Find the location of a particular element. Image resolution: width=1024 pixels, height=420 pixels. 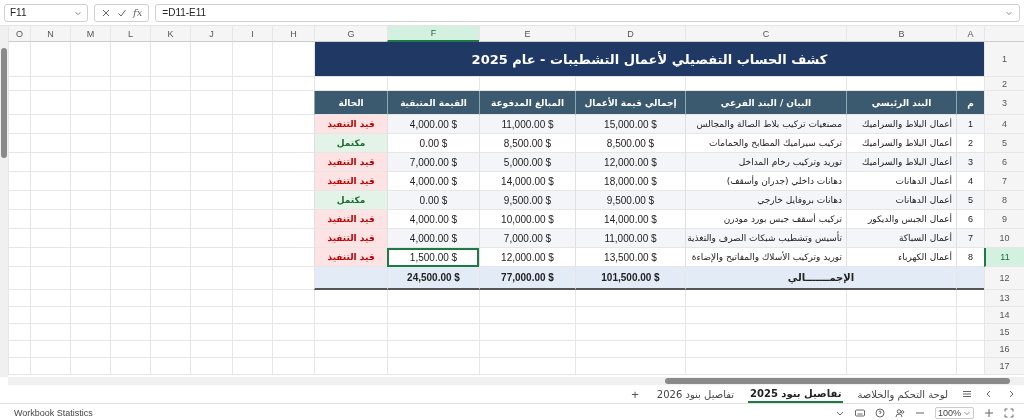

row-header: 1 is located at coordinates (1004, 59).